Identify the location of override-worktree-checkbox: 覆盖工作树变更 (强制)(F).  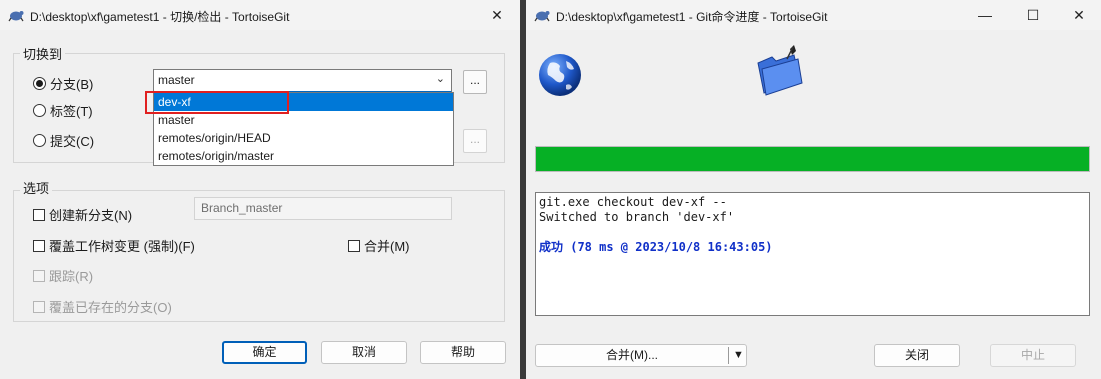
(114, 245).